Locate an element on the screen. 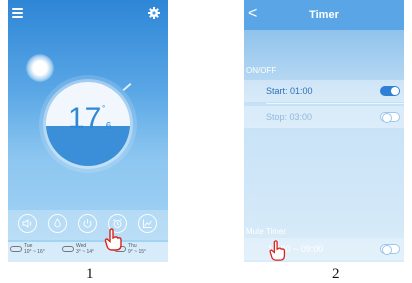 This screenshot has height=283, width=412. start-time-label: Start: 01:00 is located at coordinates (289, 91).